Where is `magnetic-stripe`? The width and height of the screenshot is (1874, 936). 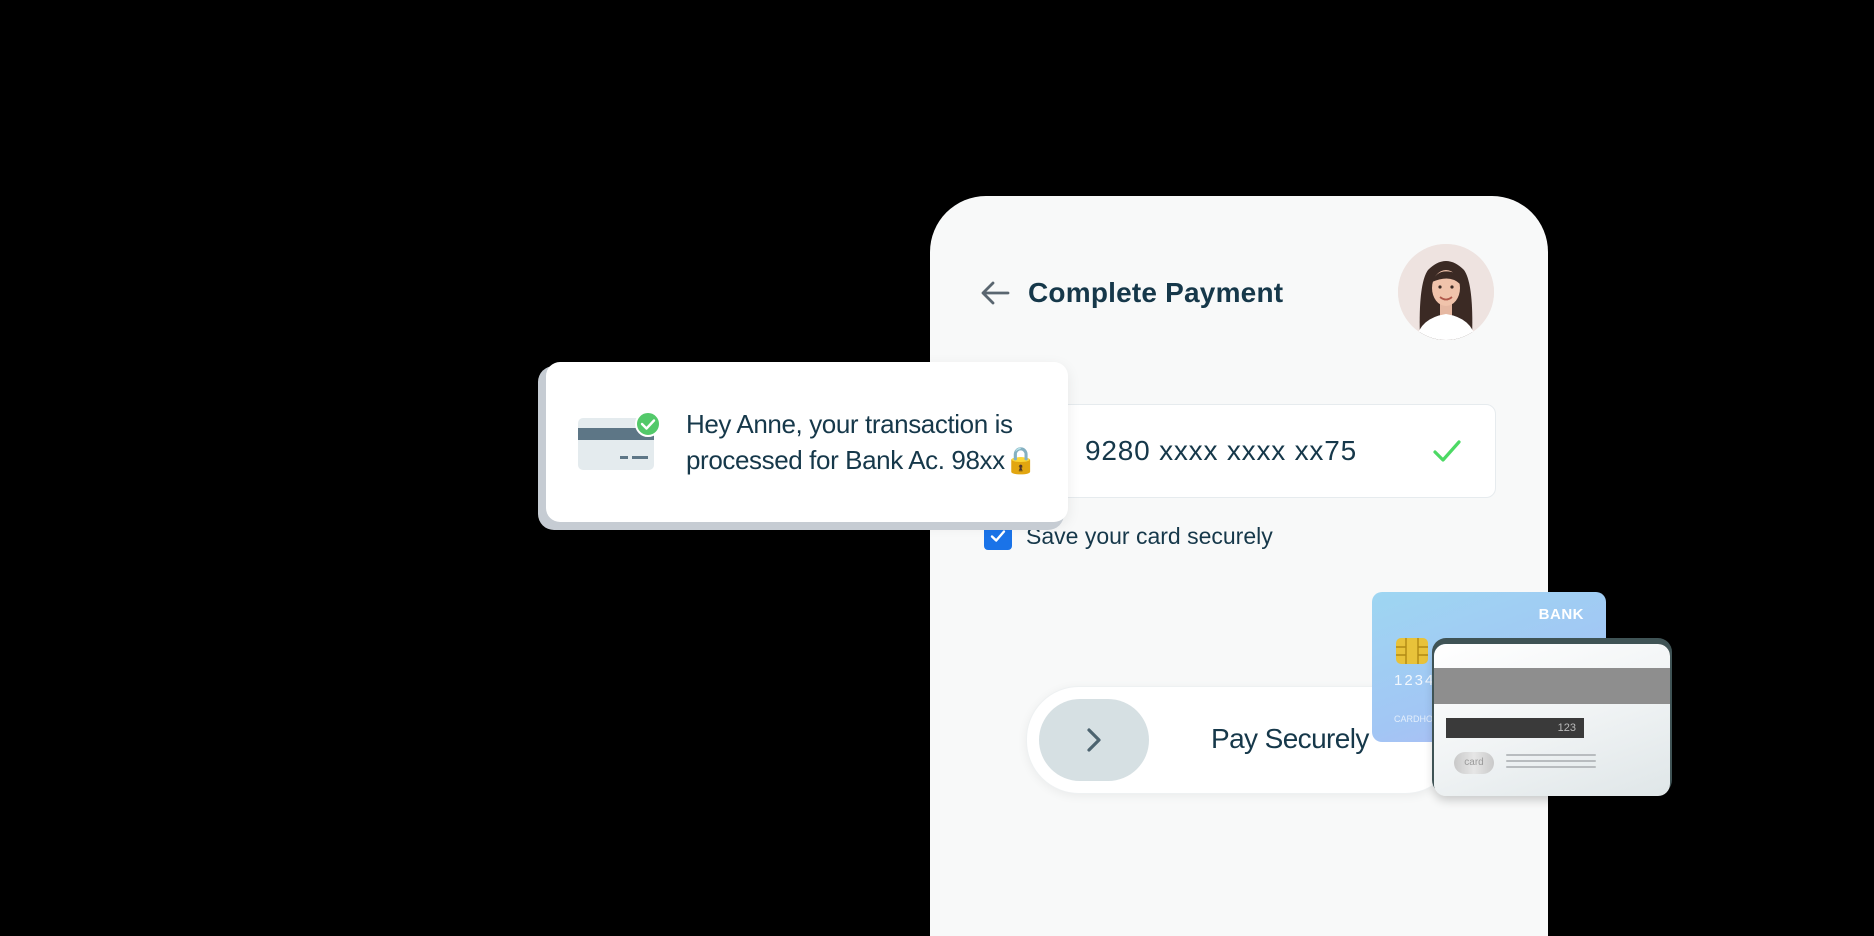
magnetic-stripe is located at coordinates (1552, 686).